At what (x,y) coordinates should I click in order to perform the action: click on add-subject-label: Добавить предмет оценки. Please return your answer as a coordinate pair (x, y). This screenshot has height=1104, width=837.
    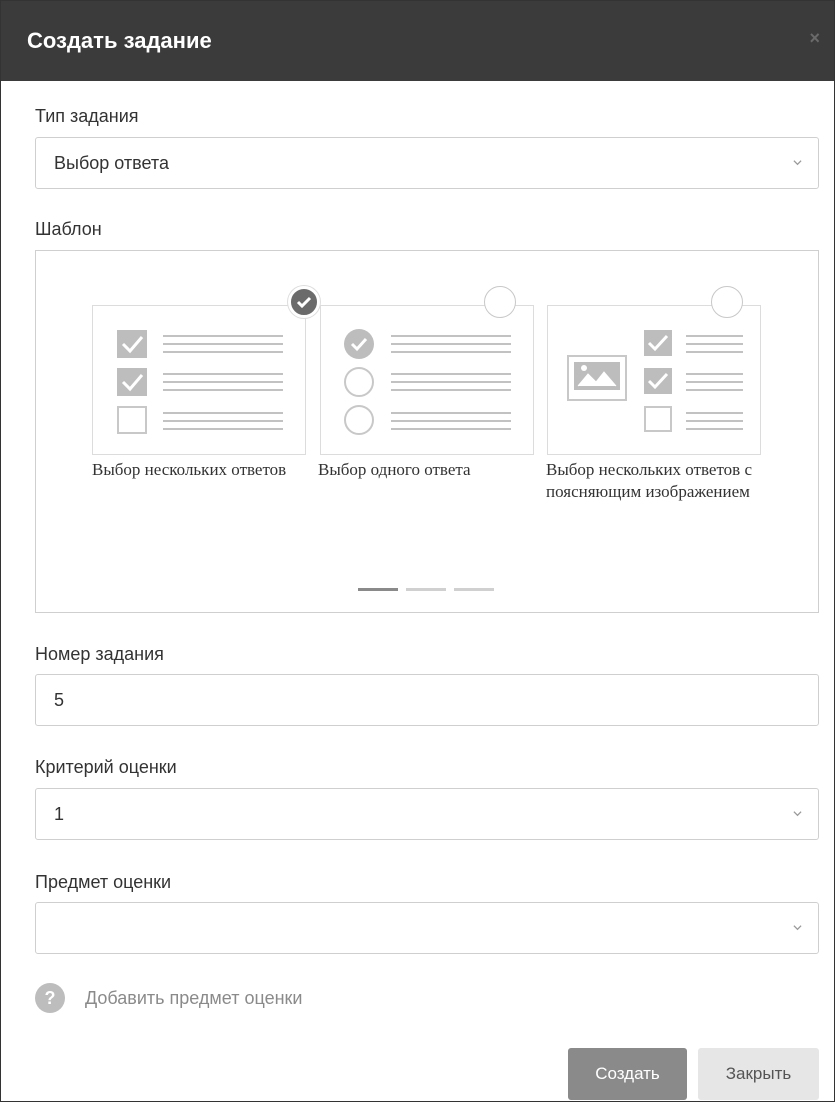
    Looking at the image, I should click on (193, 998).